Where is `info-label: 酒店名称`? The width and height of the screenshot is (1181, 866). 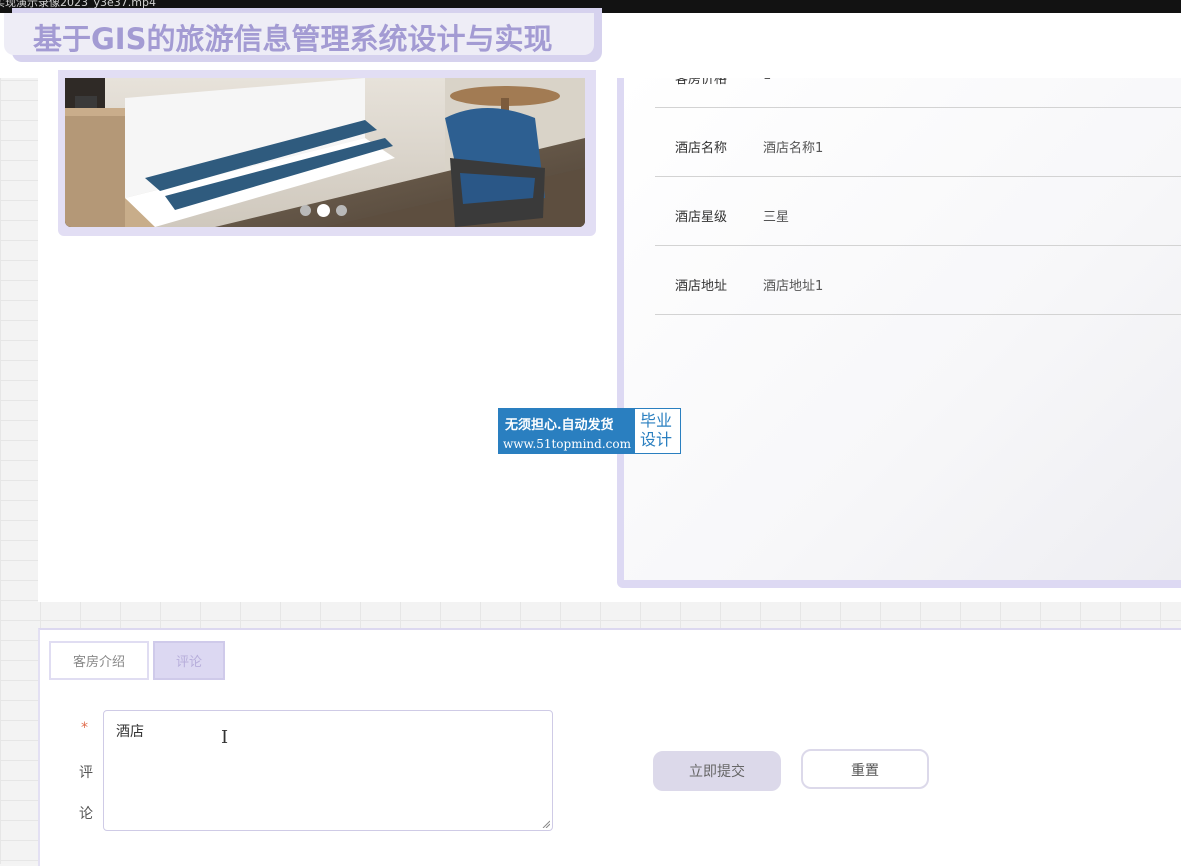
info-label: 酒店名称 is located at coordinates (701, 148).